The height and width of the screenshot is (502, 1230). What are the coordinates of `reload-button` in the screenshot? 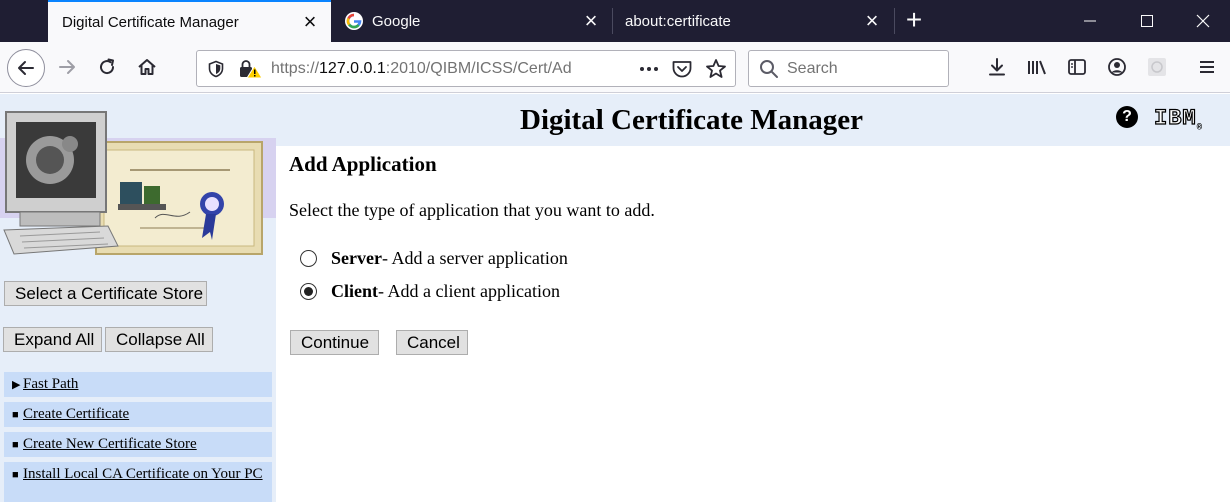 It's located at (107, 67).